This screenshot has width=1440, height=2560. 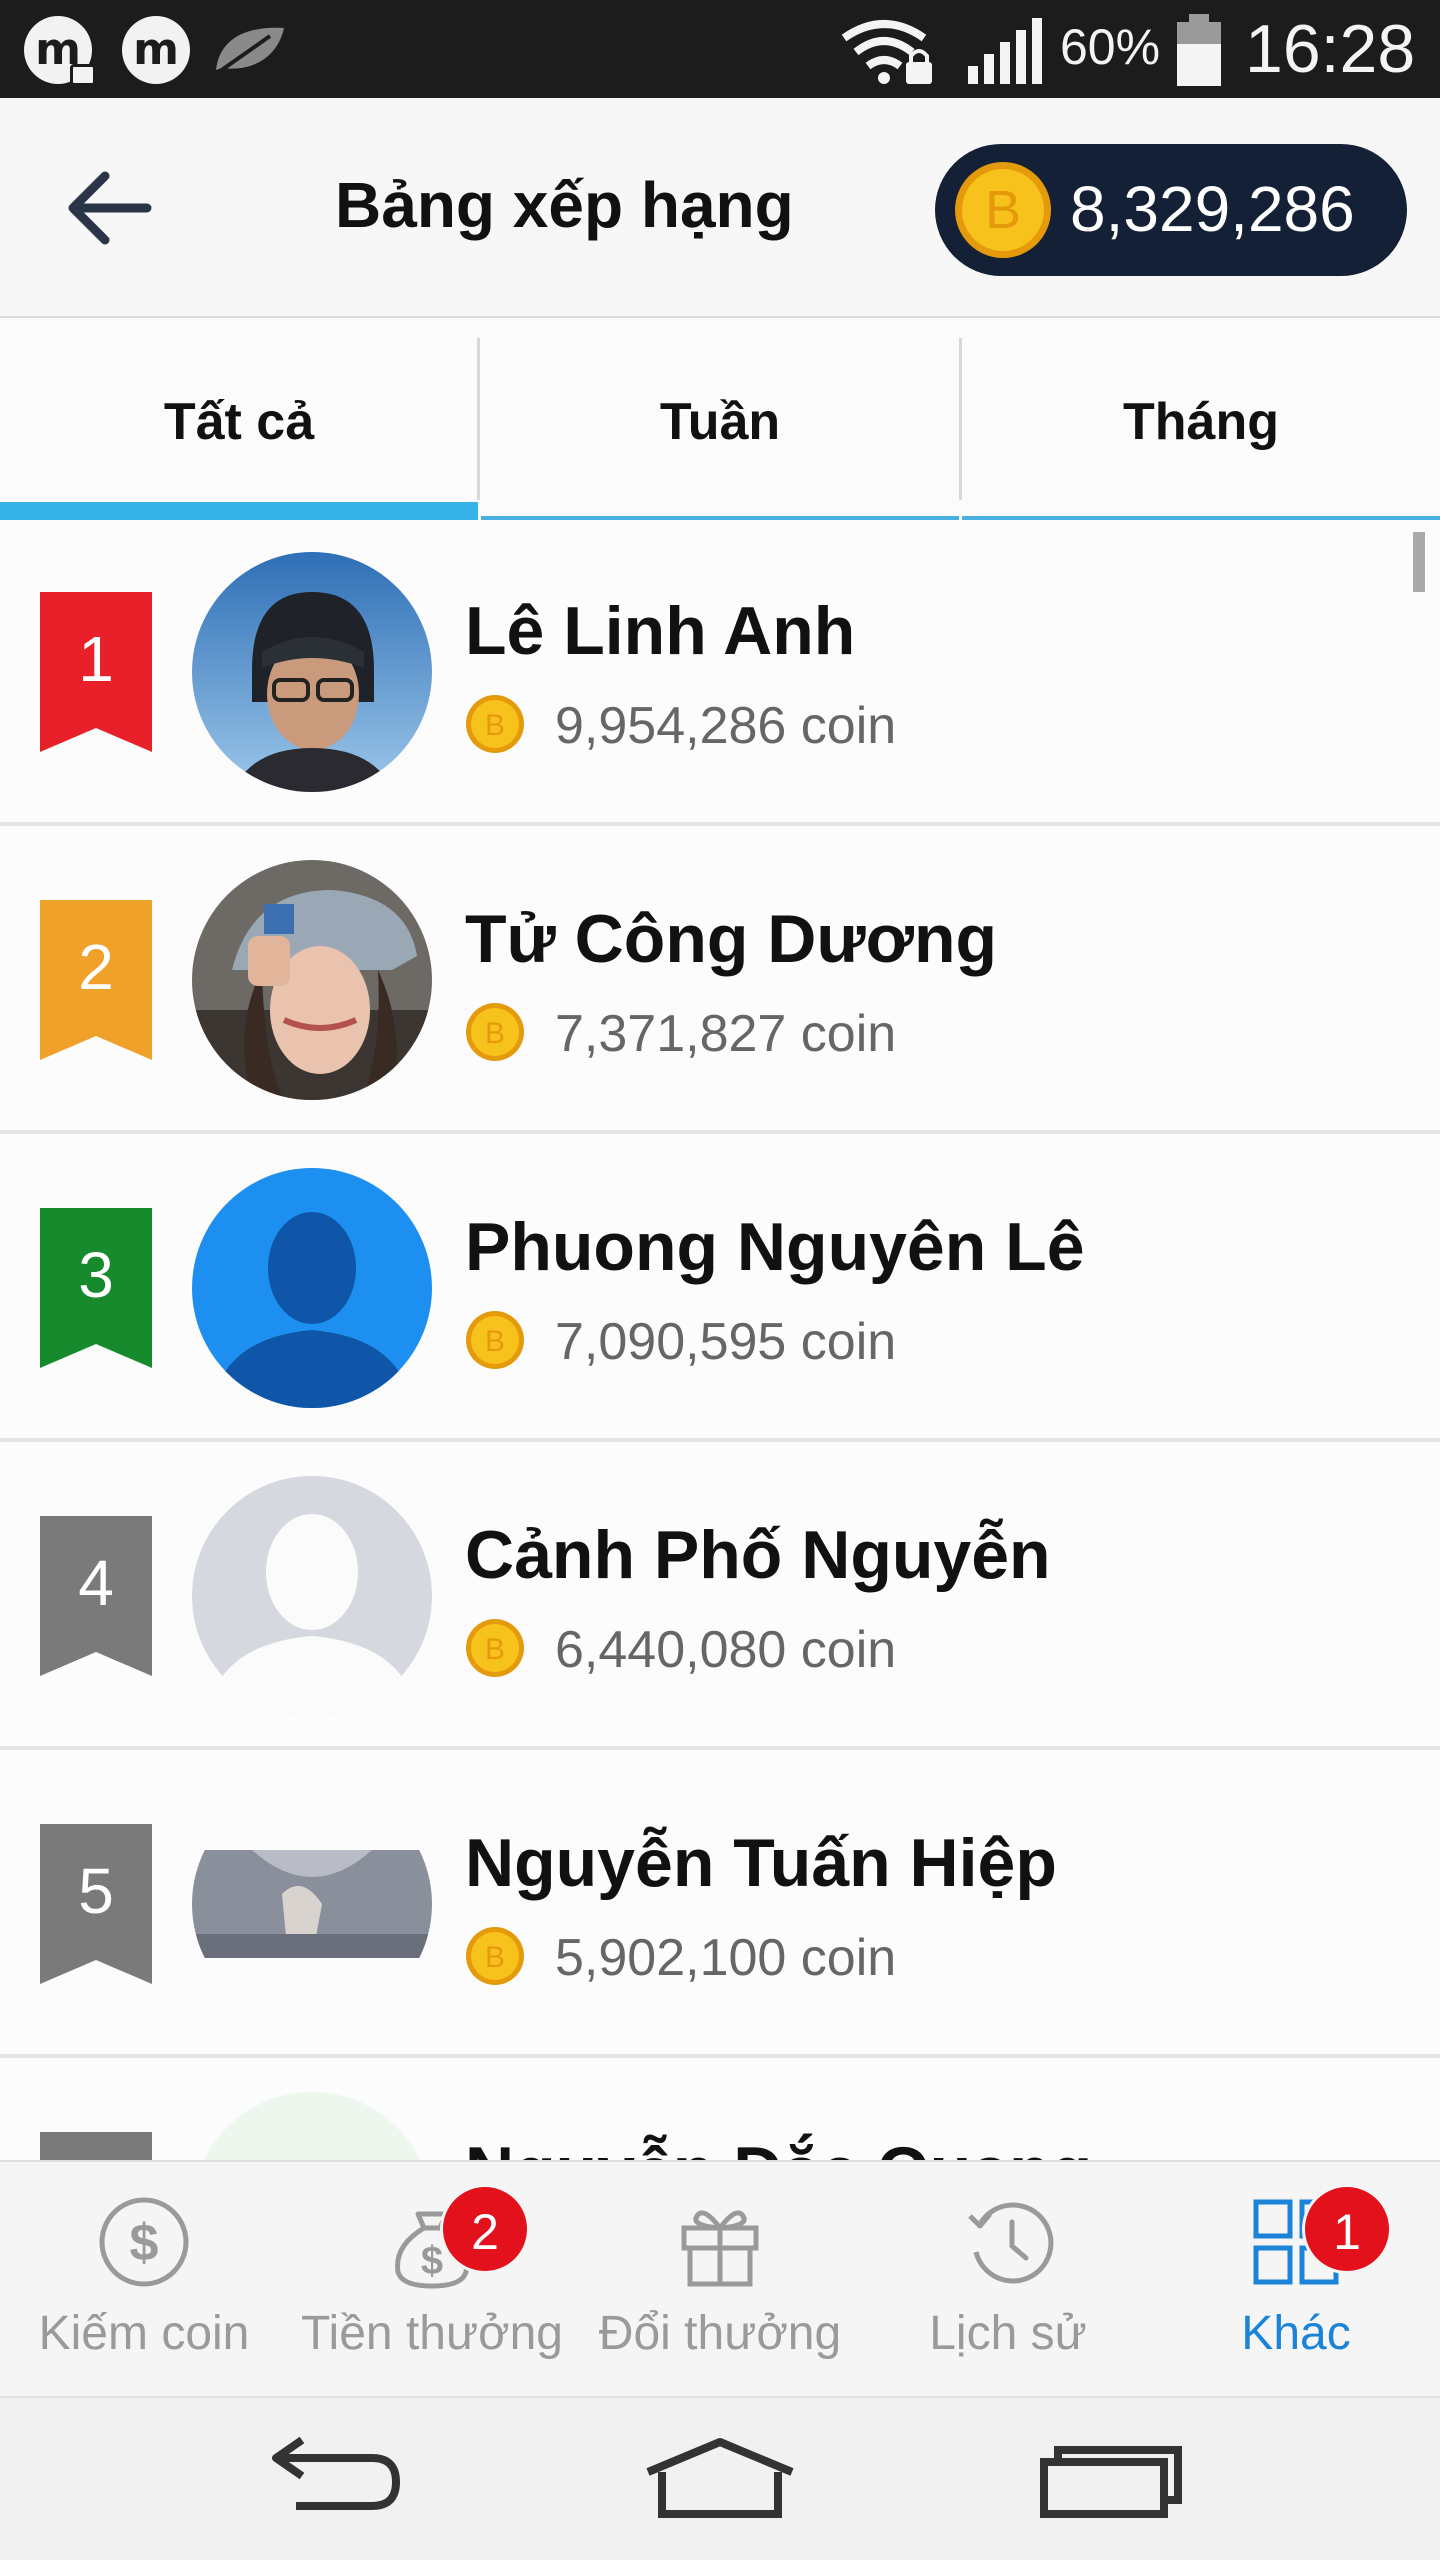 What do you see at coordinates (156, 50) in the screenshot?
I see `m-app-icon: m` at bounding box center [156, 50].